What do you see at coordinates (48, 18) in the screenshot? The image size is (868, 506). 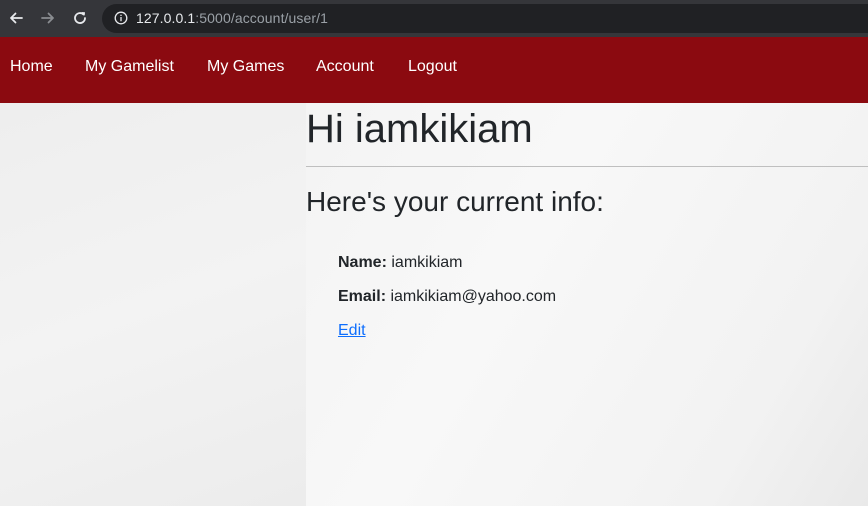 I see `forward-arrow-icon` at bounding box center [48, 18].